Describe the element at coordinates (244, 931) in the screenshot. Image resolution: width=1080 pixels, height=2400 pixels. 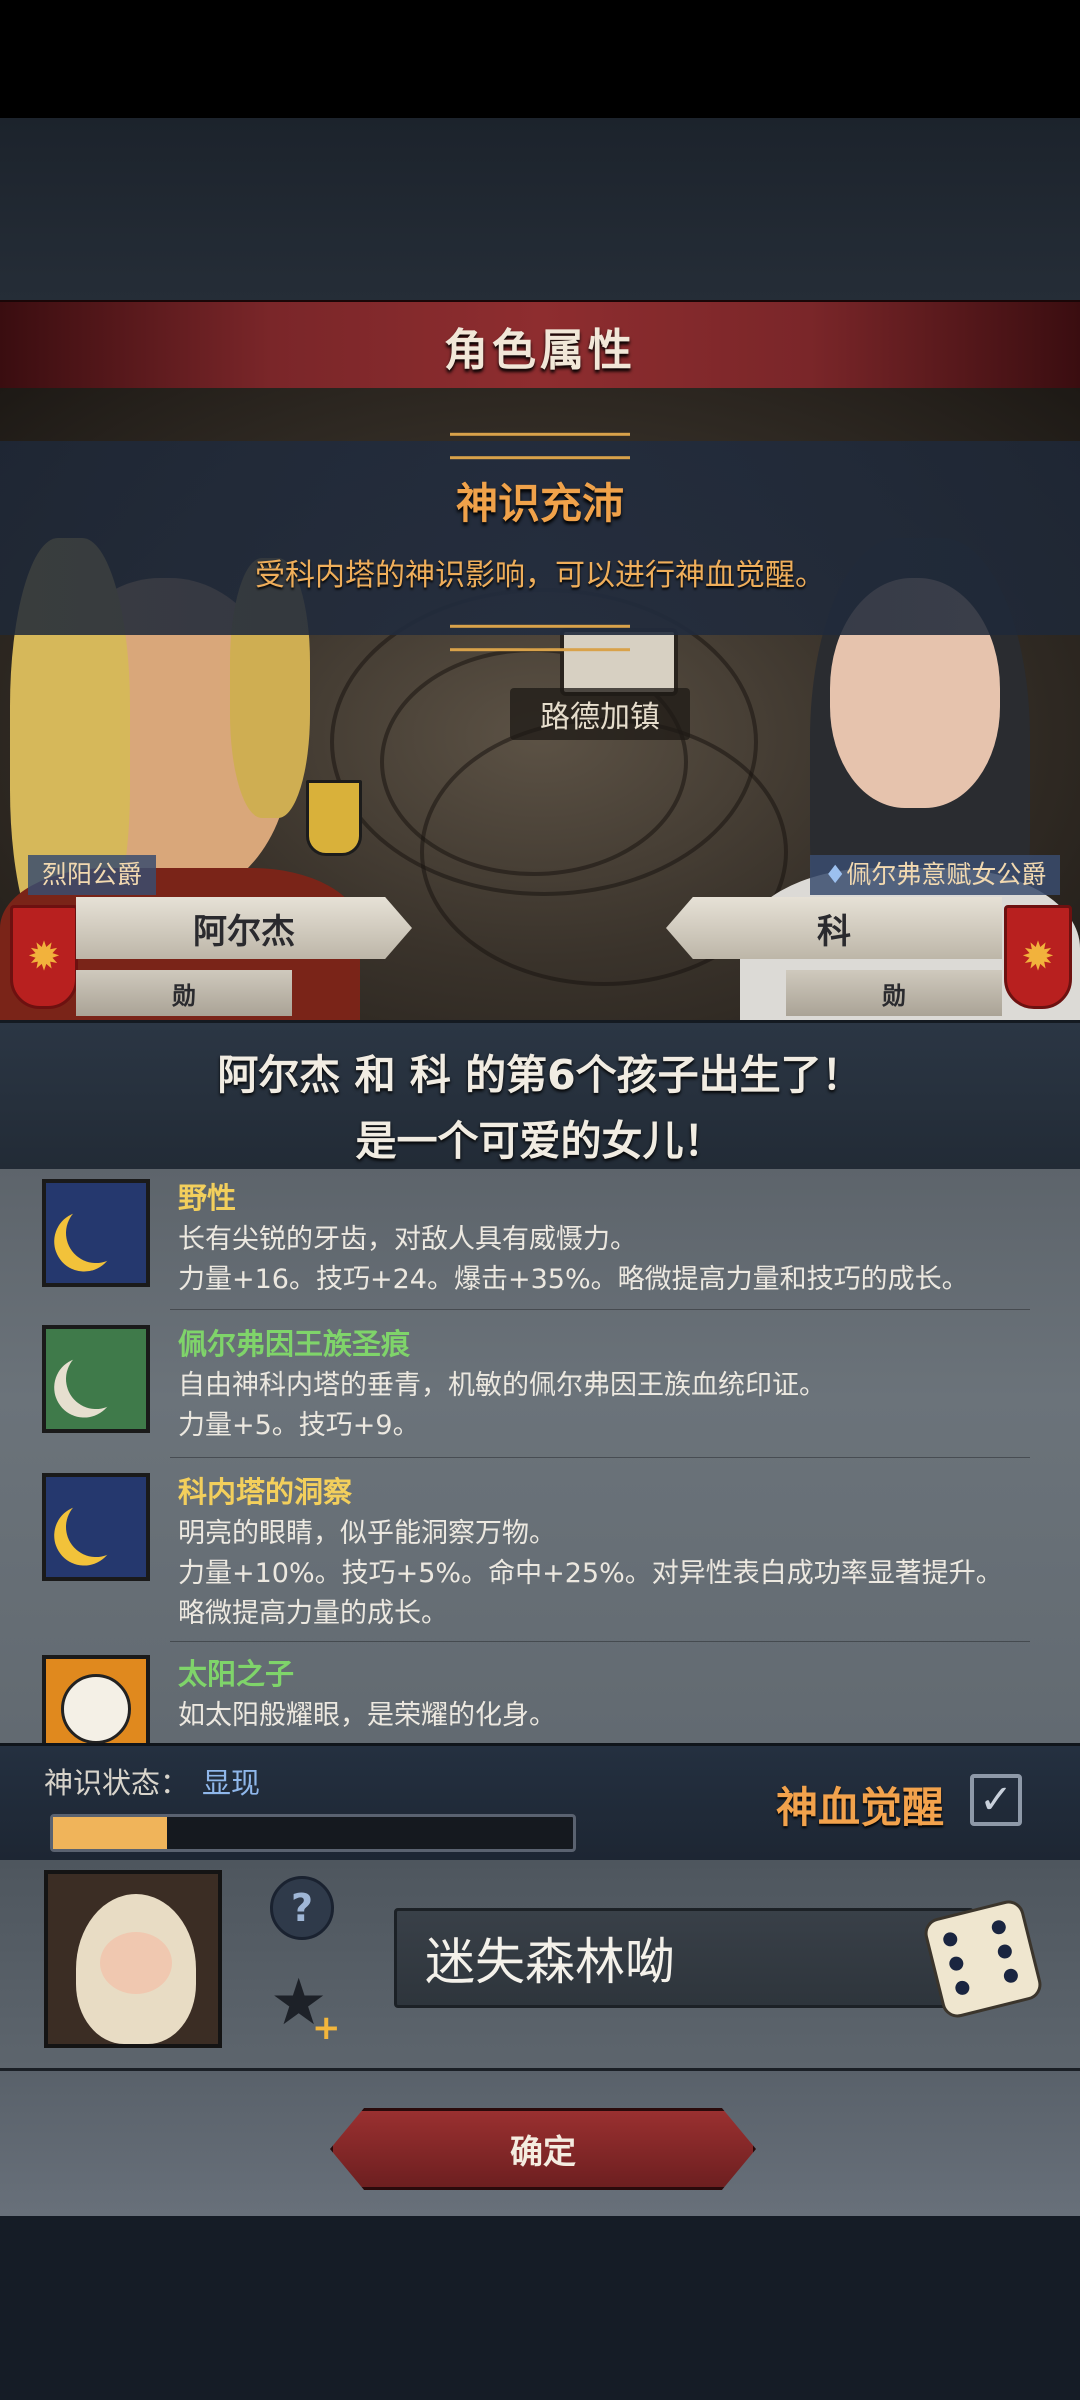
I see `father-name: 阿尔杰` at that location.